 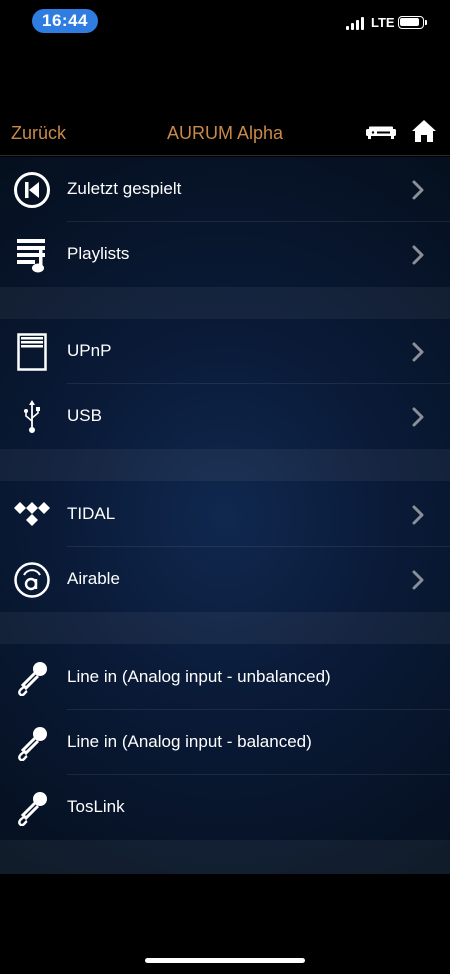 I want to click on row-label: Zuletzt gespielt, so click(x=124, y=188).